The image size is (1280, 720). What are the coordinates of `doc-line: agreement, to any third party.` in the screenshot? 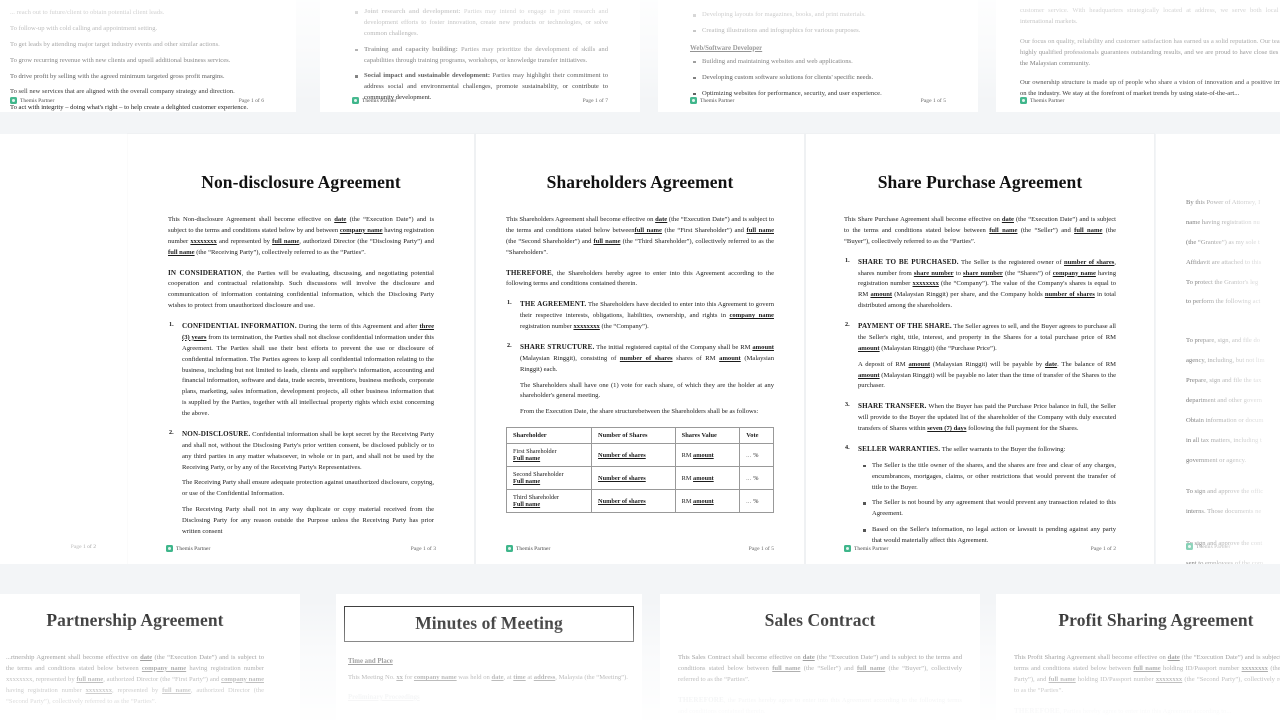 It's located at (48, 483).